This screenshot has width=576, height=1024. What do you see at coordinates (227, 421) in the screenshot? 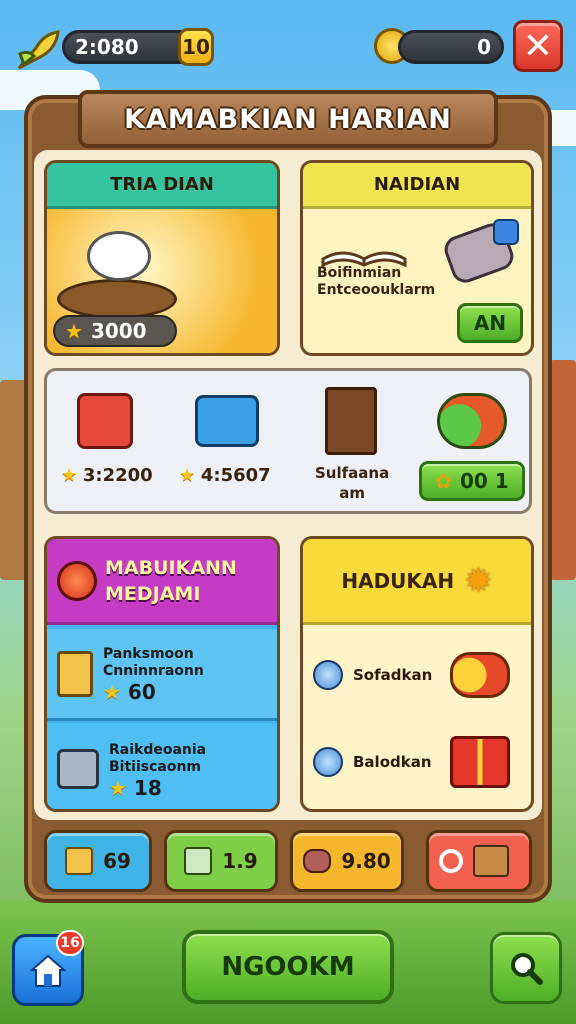
I see `blue-crate-icon` at bounding box center [227, 421].